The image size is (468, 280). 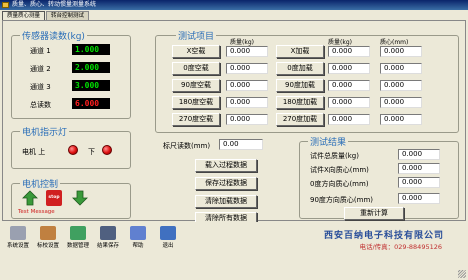 What do you see at coordinates (401, 119) in the screenshot?
I see `270deg-centroid: 0.000` at bounding box center [401, 119].